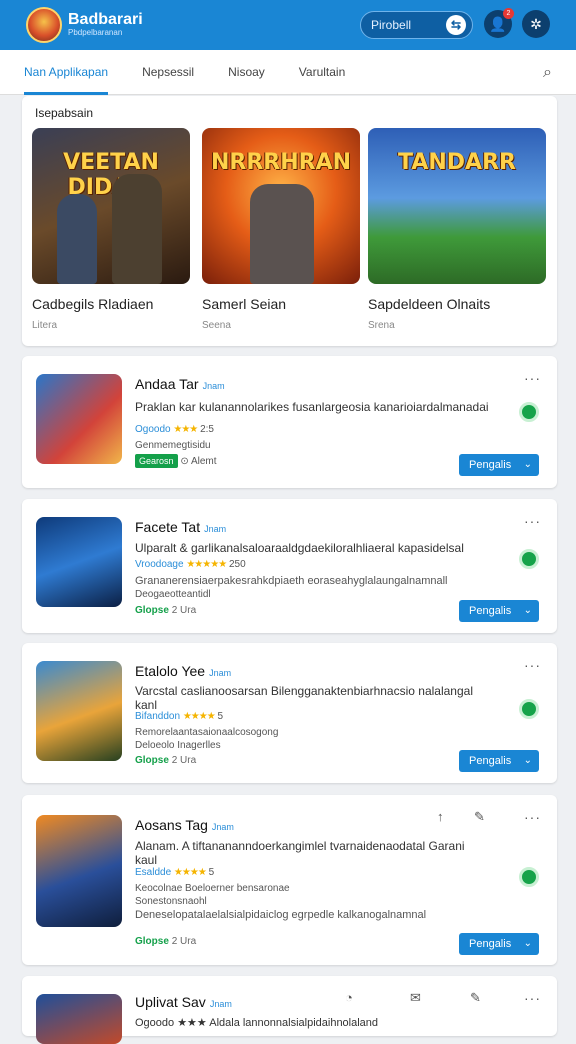 The height and width of the screenshot is (1044, 576). What do you see at coordinates (168, 72) in the screenshot?
I see `tab-nepsessil: Nepsessil` at bounding box center [168, 72].